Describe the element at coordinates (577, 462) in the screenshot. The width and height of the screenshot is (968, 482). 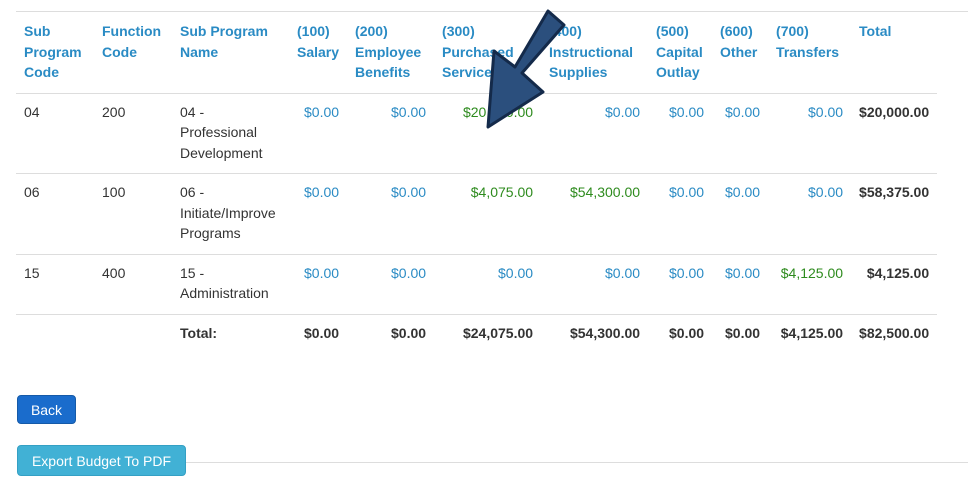
I see `footer-divider` at that location.